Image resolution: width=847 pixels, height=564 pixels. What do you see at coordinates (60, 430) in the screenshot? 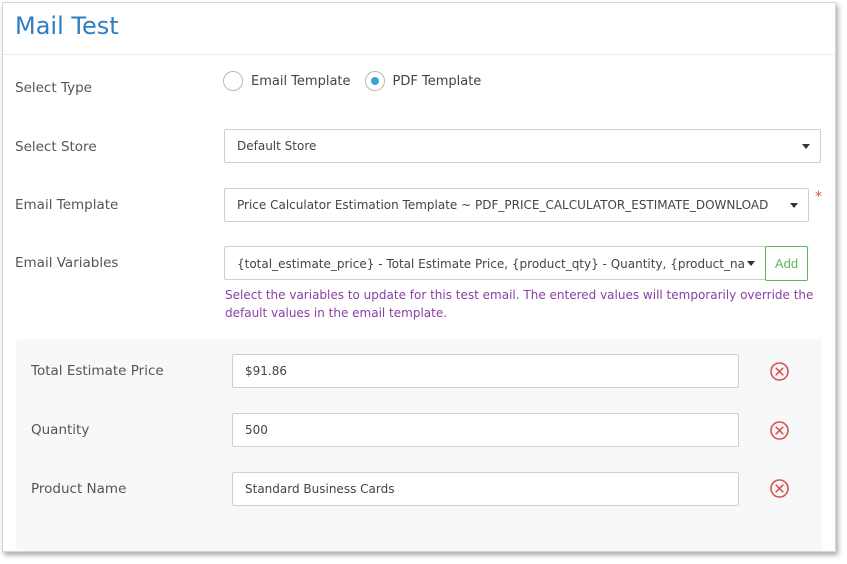
I see `variable-label-quantity: Quantity` at bounding box center [60, 430].